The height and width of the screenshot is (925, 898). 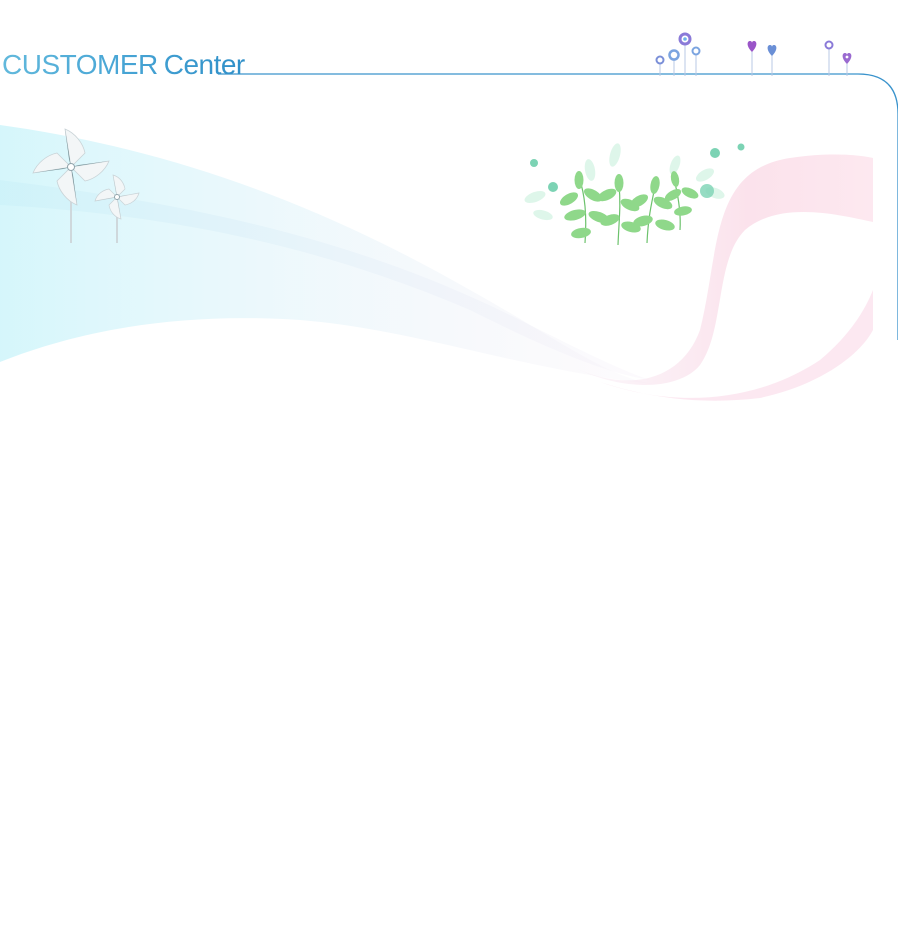 What do you see at coordinates (86, 185) in the screenshot?
I see `pinwheel-icon` at bounding box center [86, 185].